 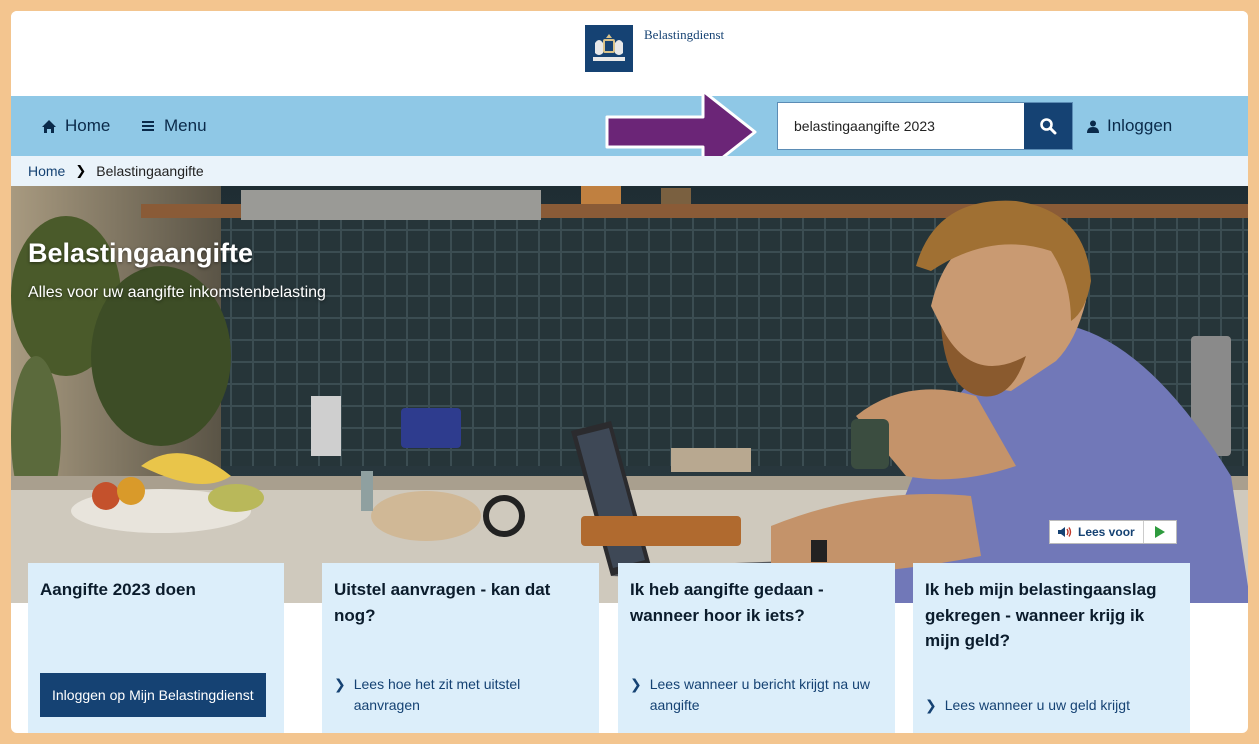 What do you see at coordinates (153, 695) in the screenshot?
I see `login-mijn-belastingdienst-button: Inloggen op Mijn Belastingdienst` at bounding box center [153, 695].